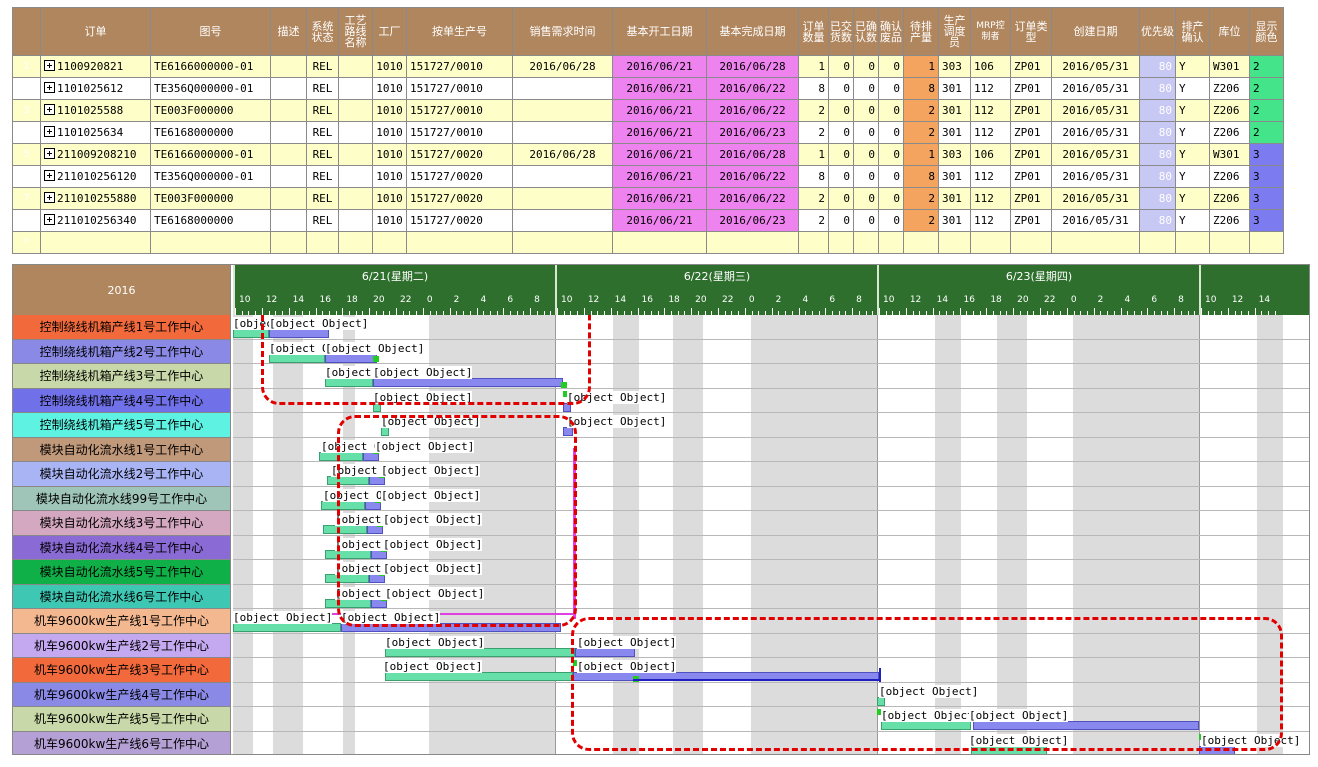  I want to click on col-header: 系统状态, so click(322, 31).